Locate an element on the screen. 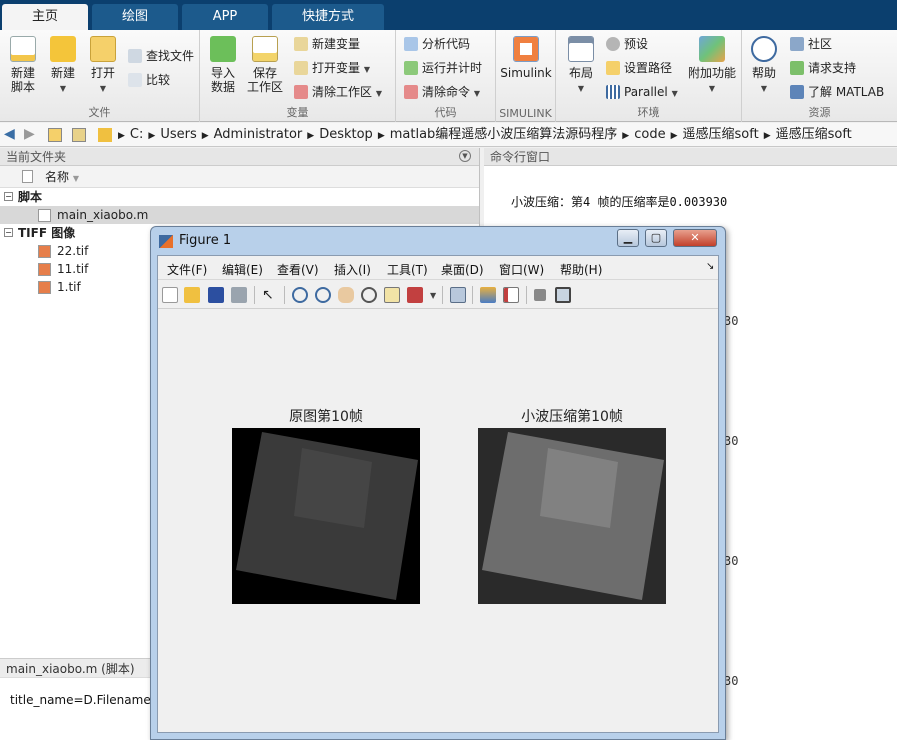  link-plot-icon is located at coordinates (458, 295).